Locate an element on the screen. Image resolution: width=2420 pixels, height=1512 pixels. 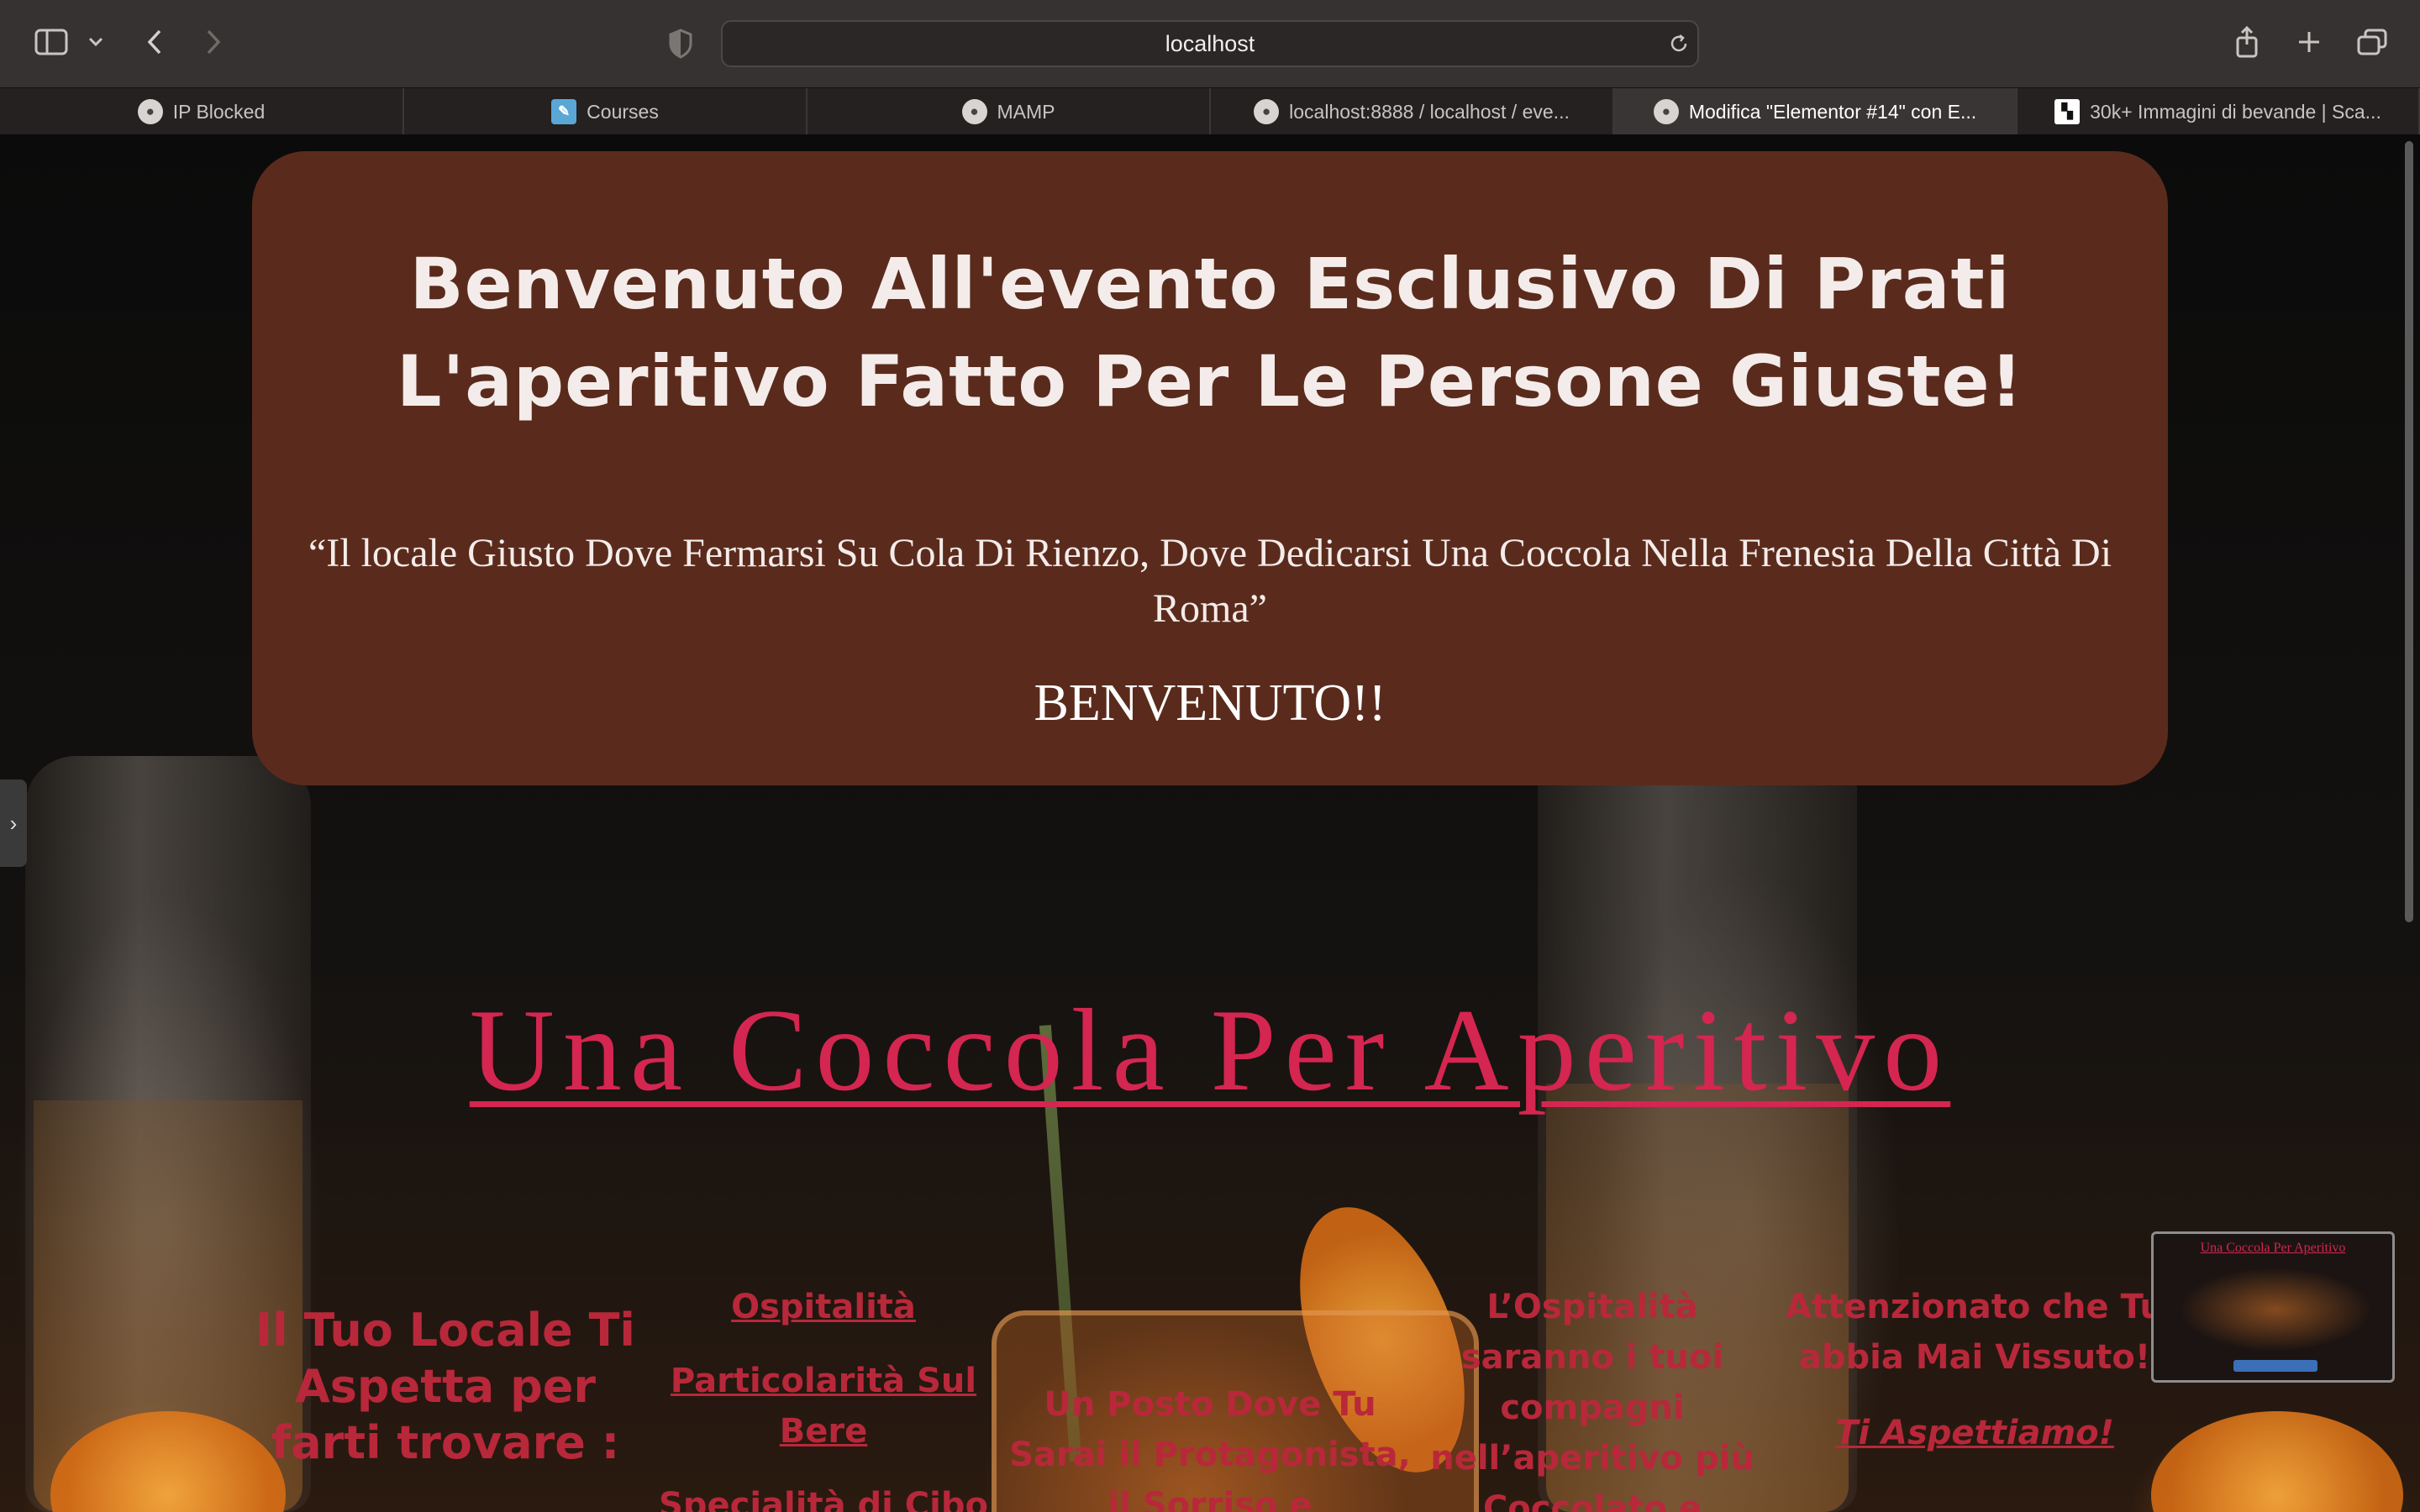
tab-overview-icon is located at coordinates (2372, 42).